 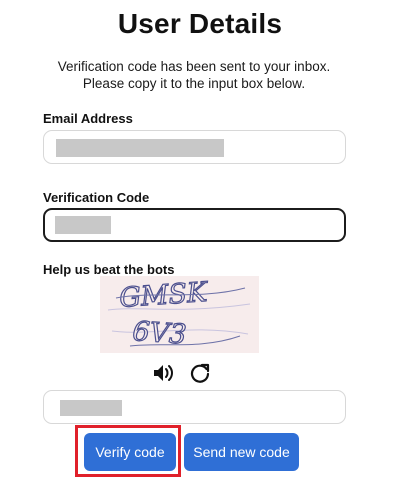 What do you see at coordinates (88, 118) in the screenshot?
I see `email-label: Email Address` at bounding box center [88, 118].